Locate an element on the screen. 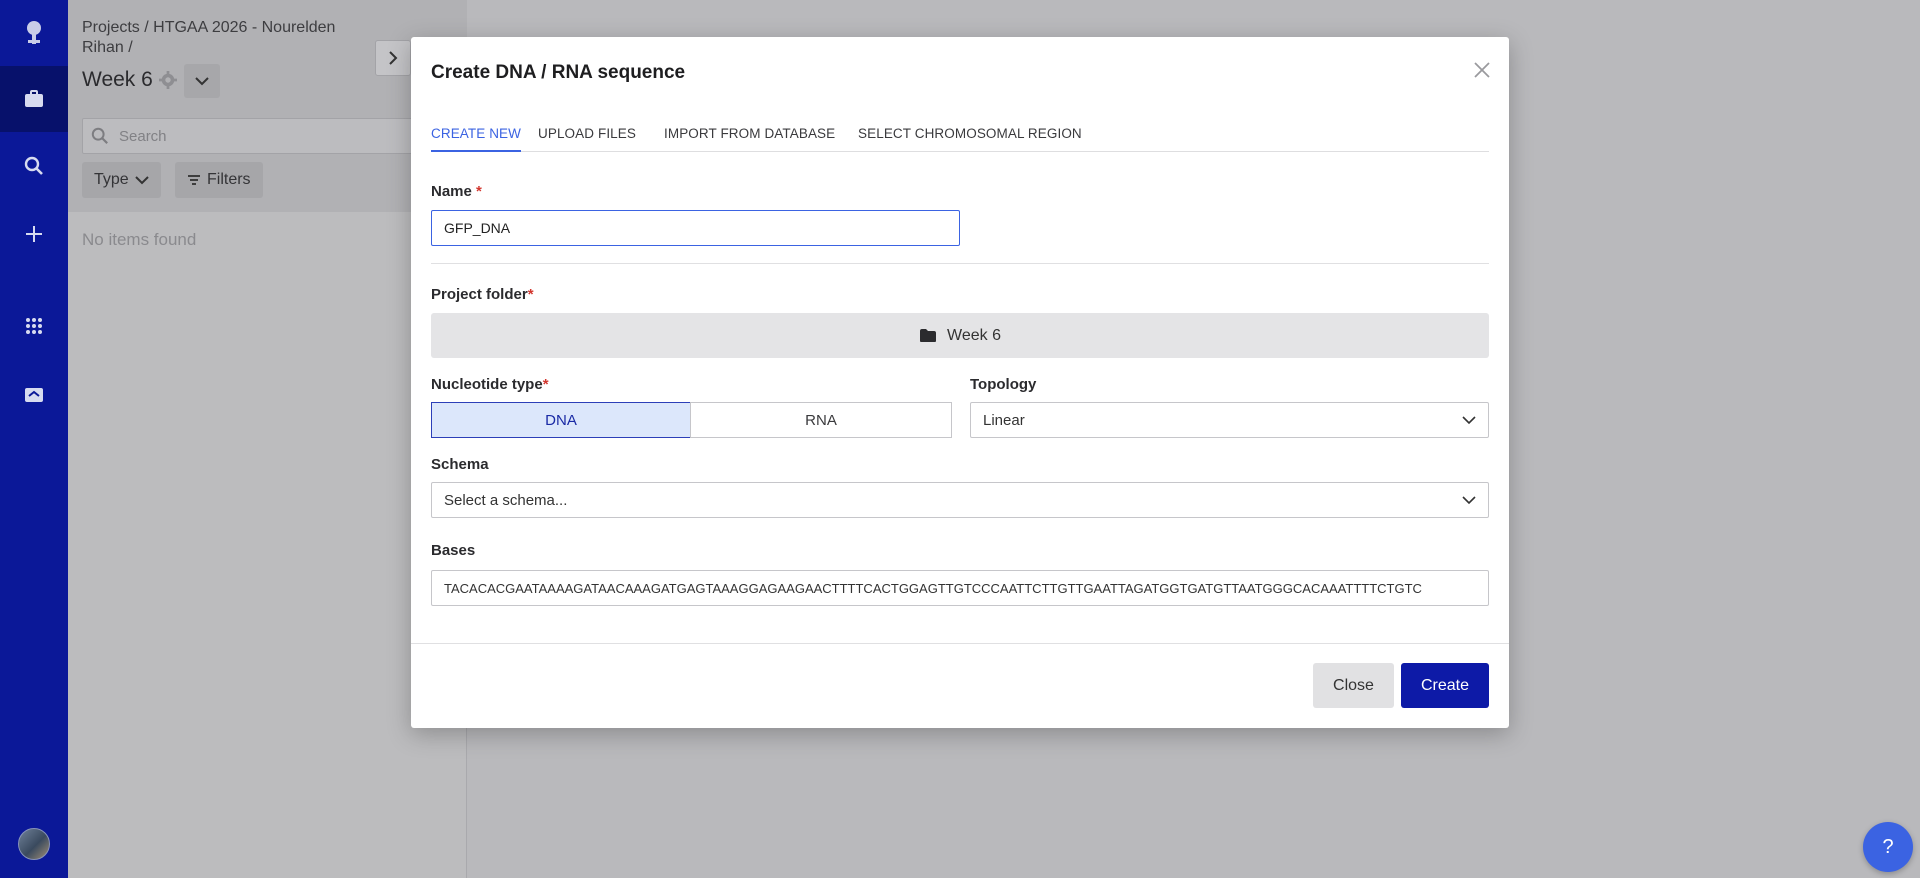  type-filter-label: Type is located at coordinates (111, 179).